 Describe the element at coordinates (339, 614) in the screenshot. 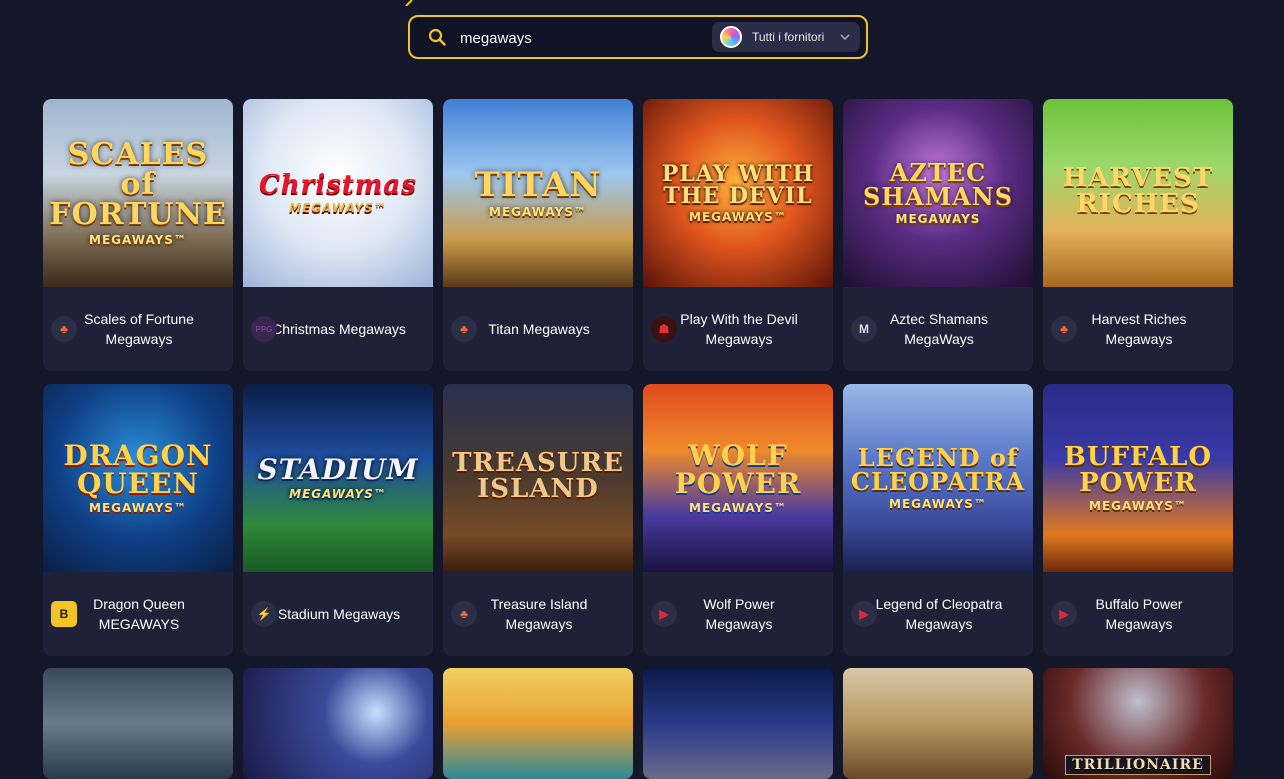

I see `game-title: Stadium Megaways` at that location.